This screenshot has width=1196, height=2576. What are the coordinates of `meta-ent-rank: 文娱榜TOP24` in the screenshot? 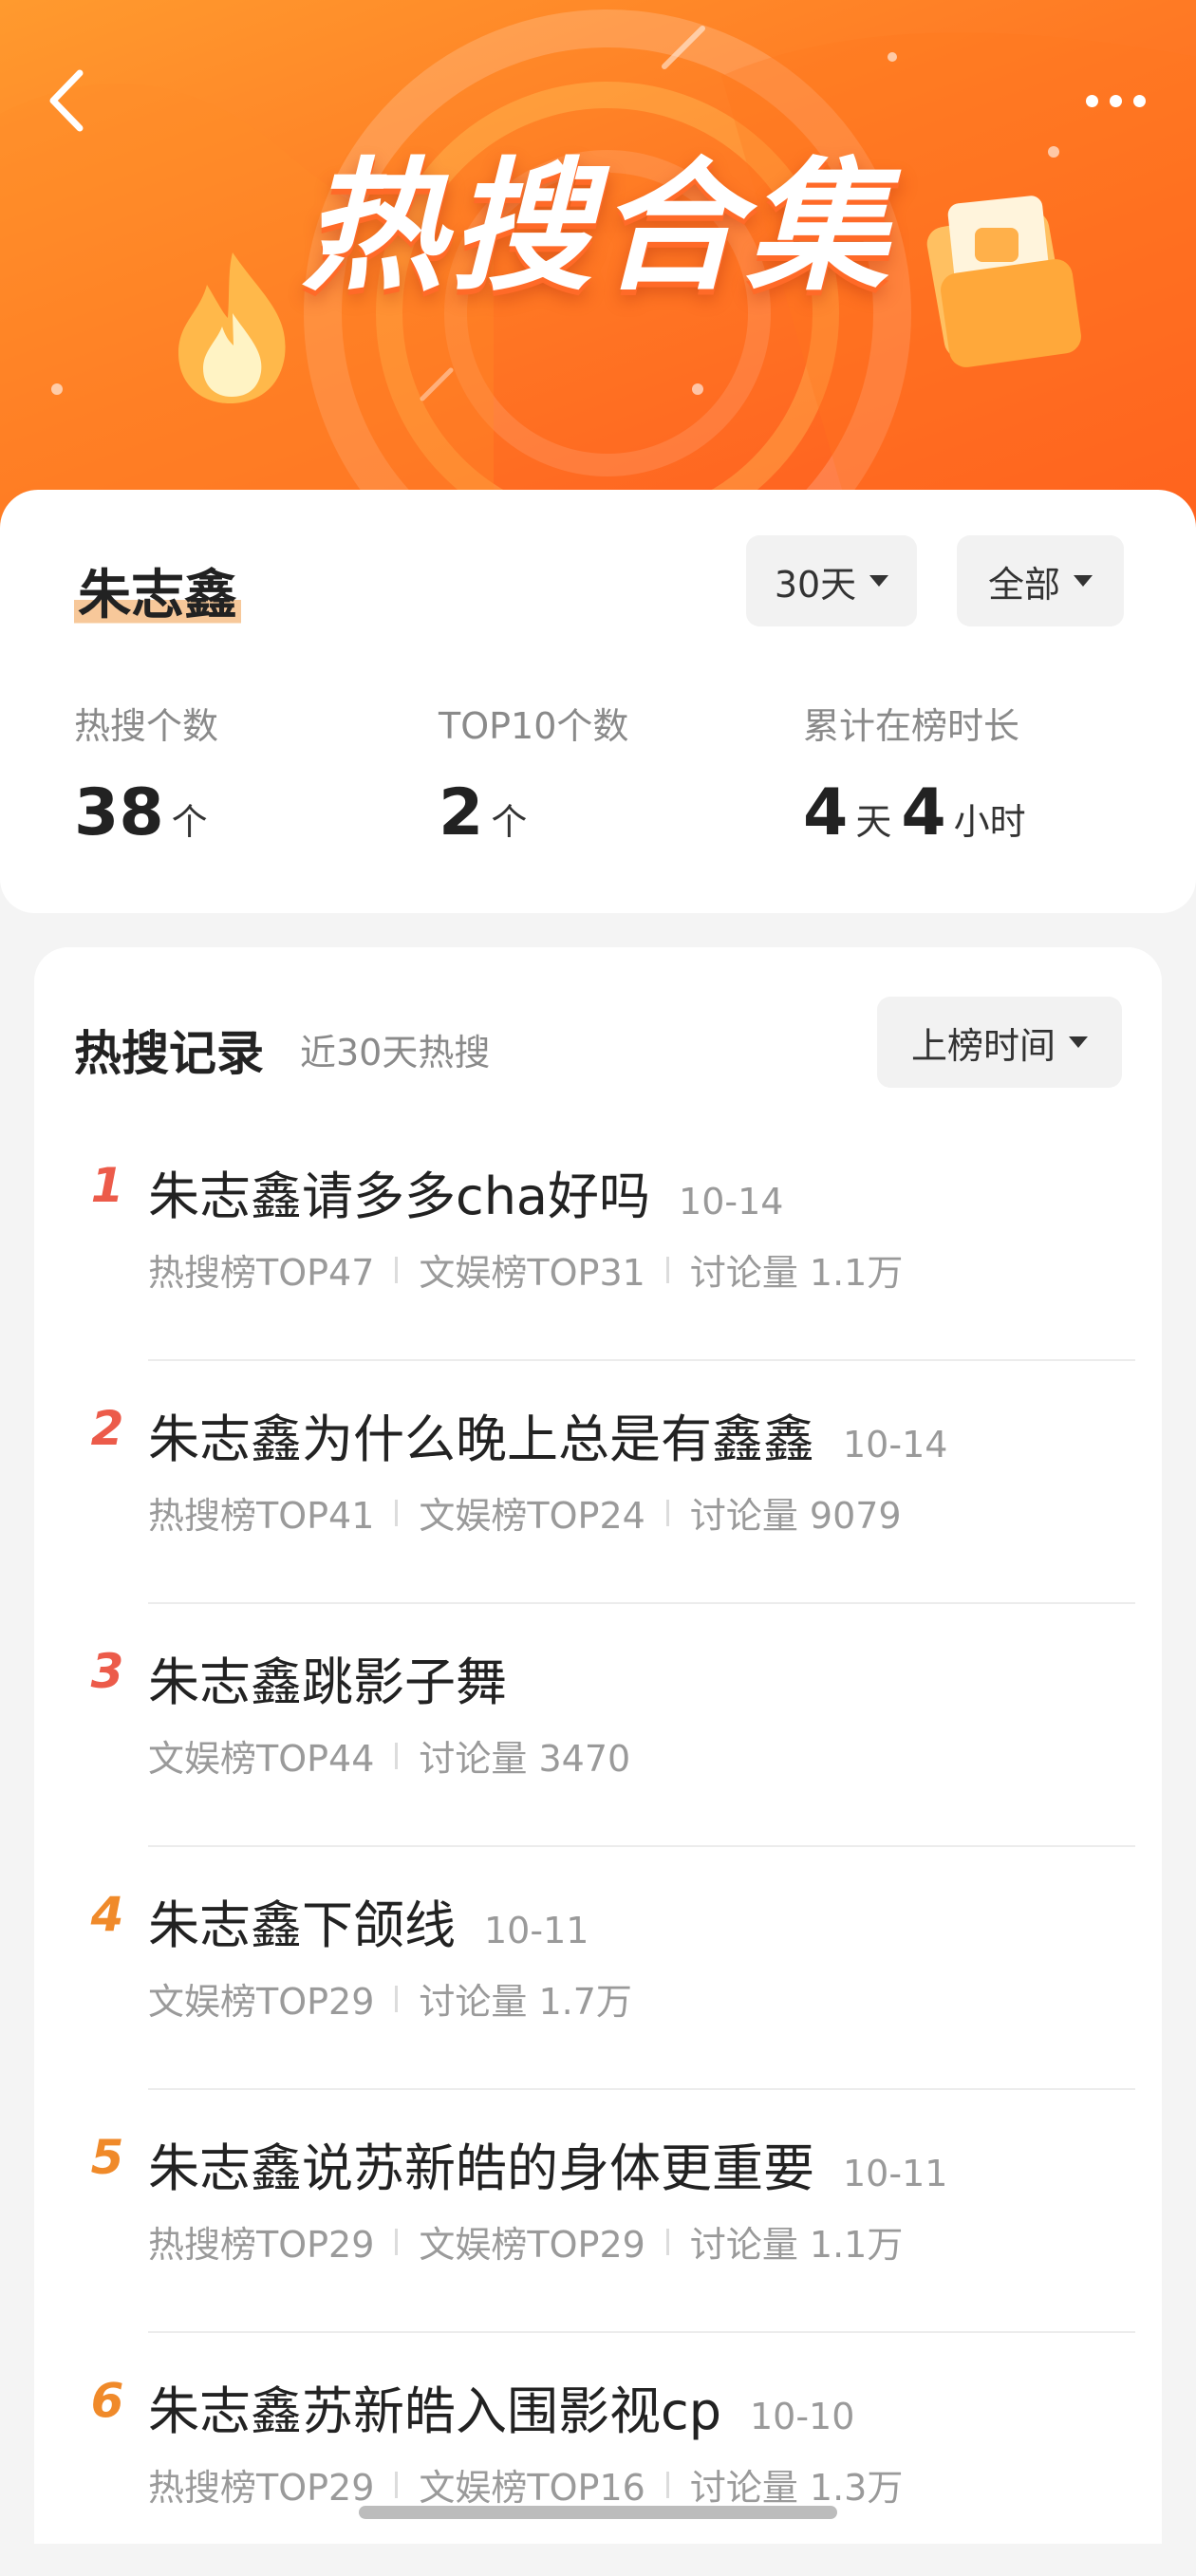 It's located at (532, 1516).